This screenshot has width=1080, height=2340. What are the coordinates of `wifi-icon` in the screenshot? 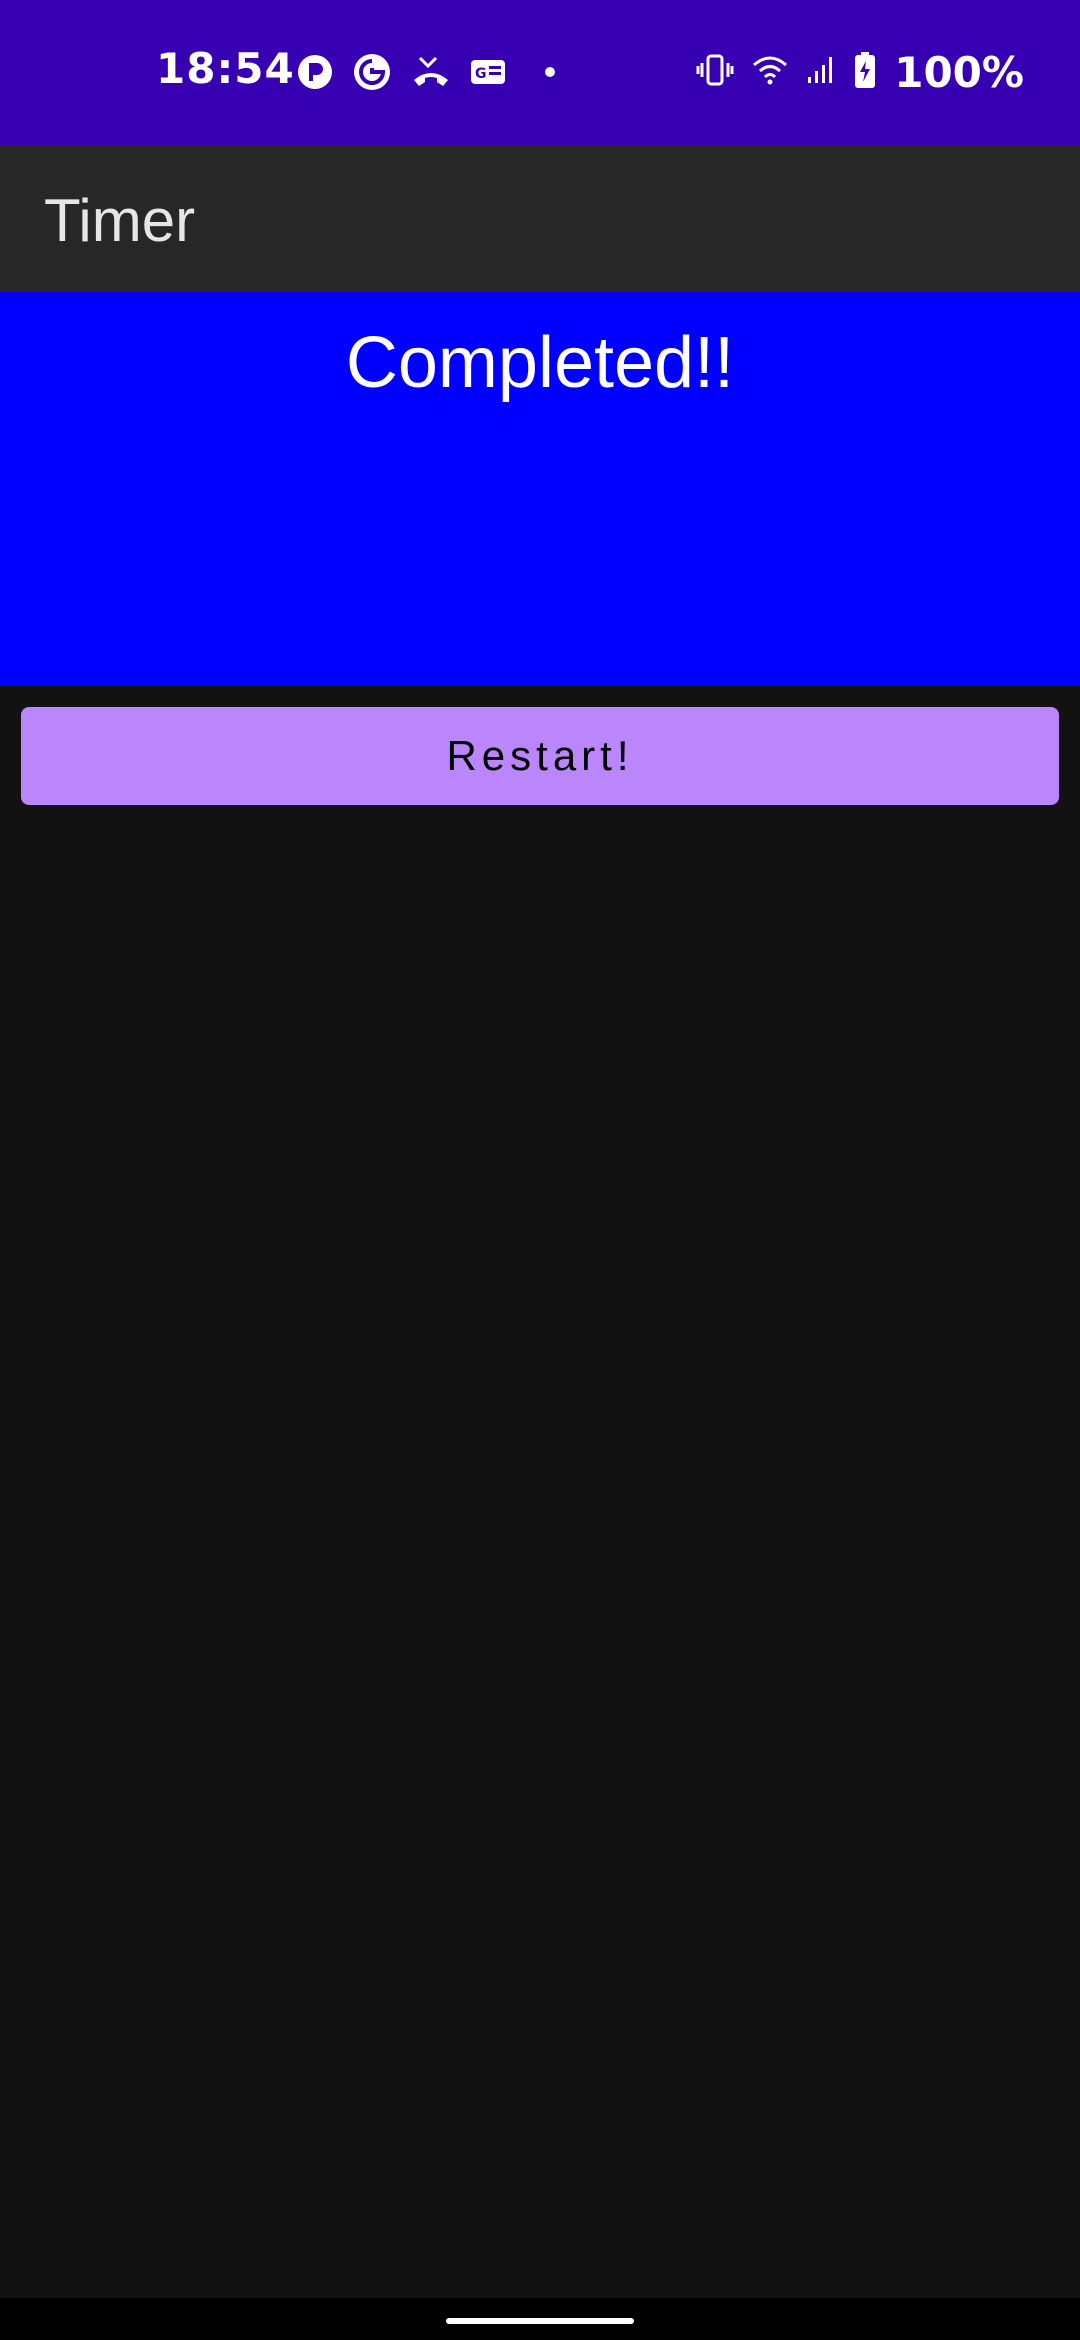 It's located at (770, 72).